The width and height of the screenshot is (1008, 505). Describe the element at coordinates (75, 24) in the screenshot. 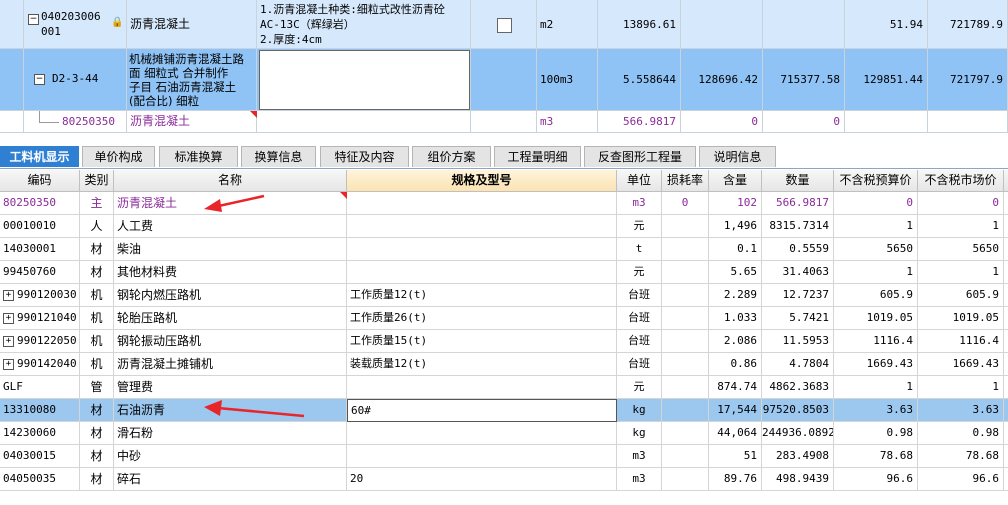

I see `top-row-code-cell: − 040203006001 🔒` at that location.